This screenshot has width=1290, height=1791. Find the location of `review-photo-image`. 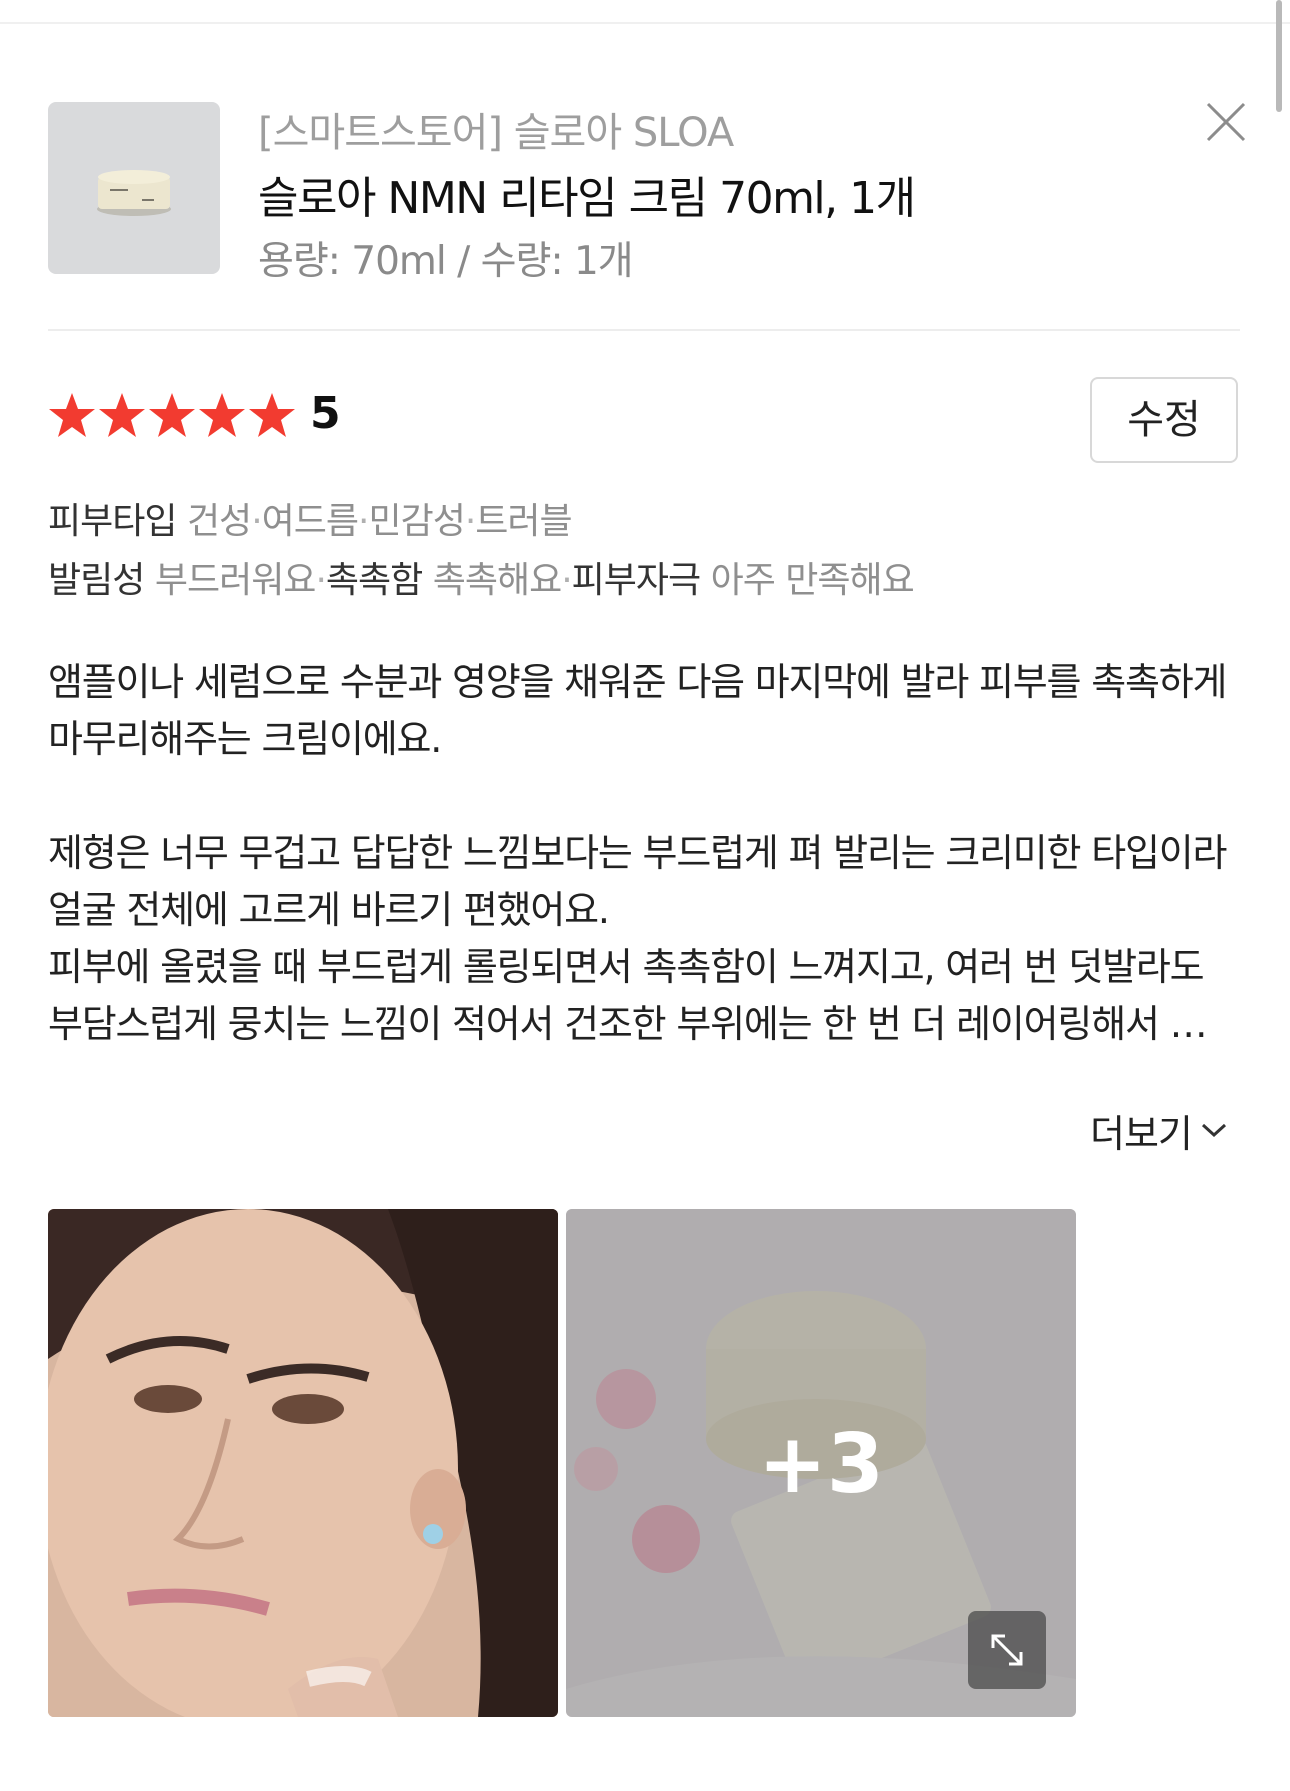

review-photo-image is located at coordinates (303, 1463).